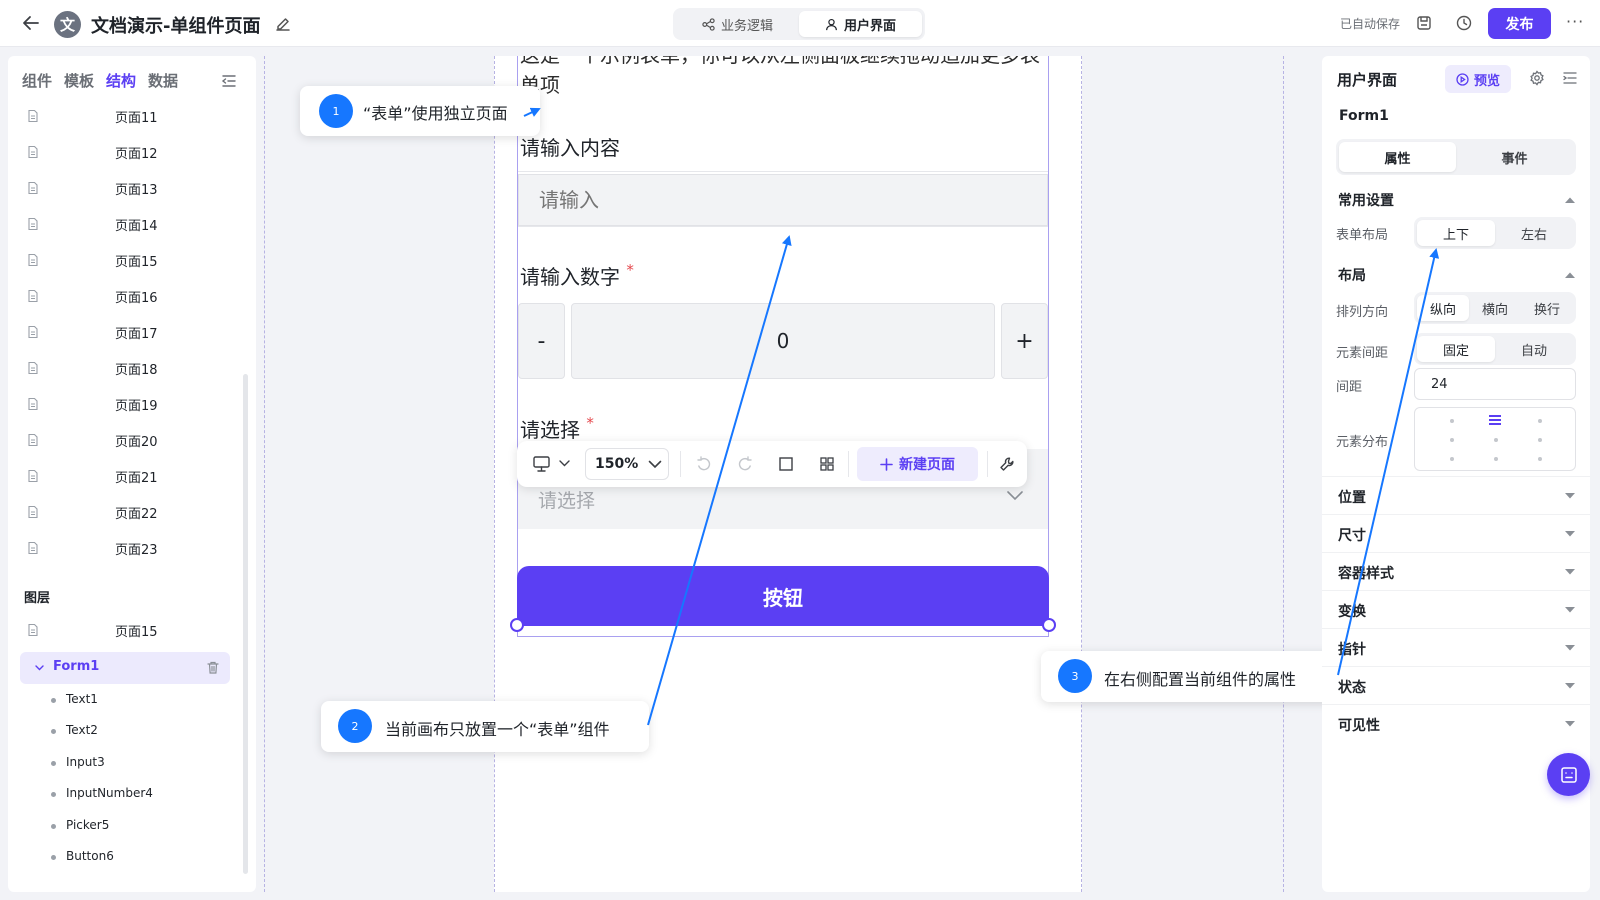 This screenshot has height=900, width=1600. I want to click on spacing-fixed: 固定, so click(1456, 349).